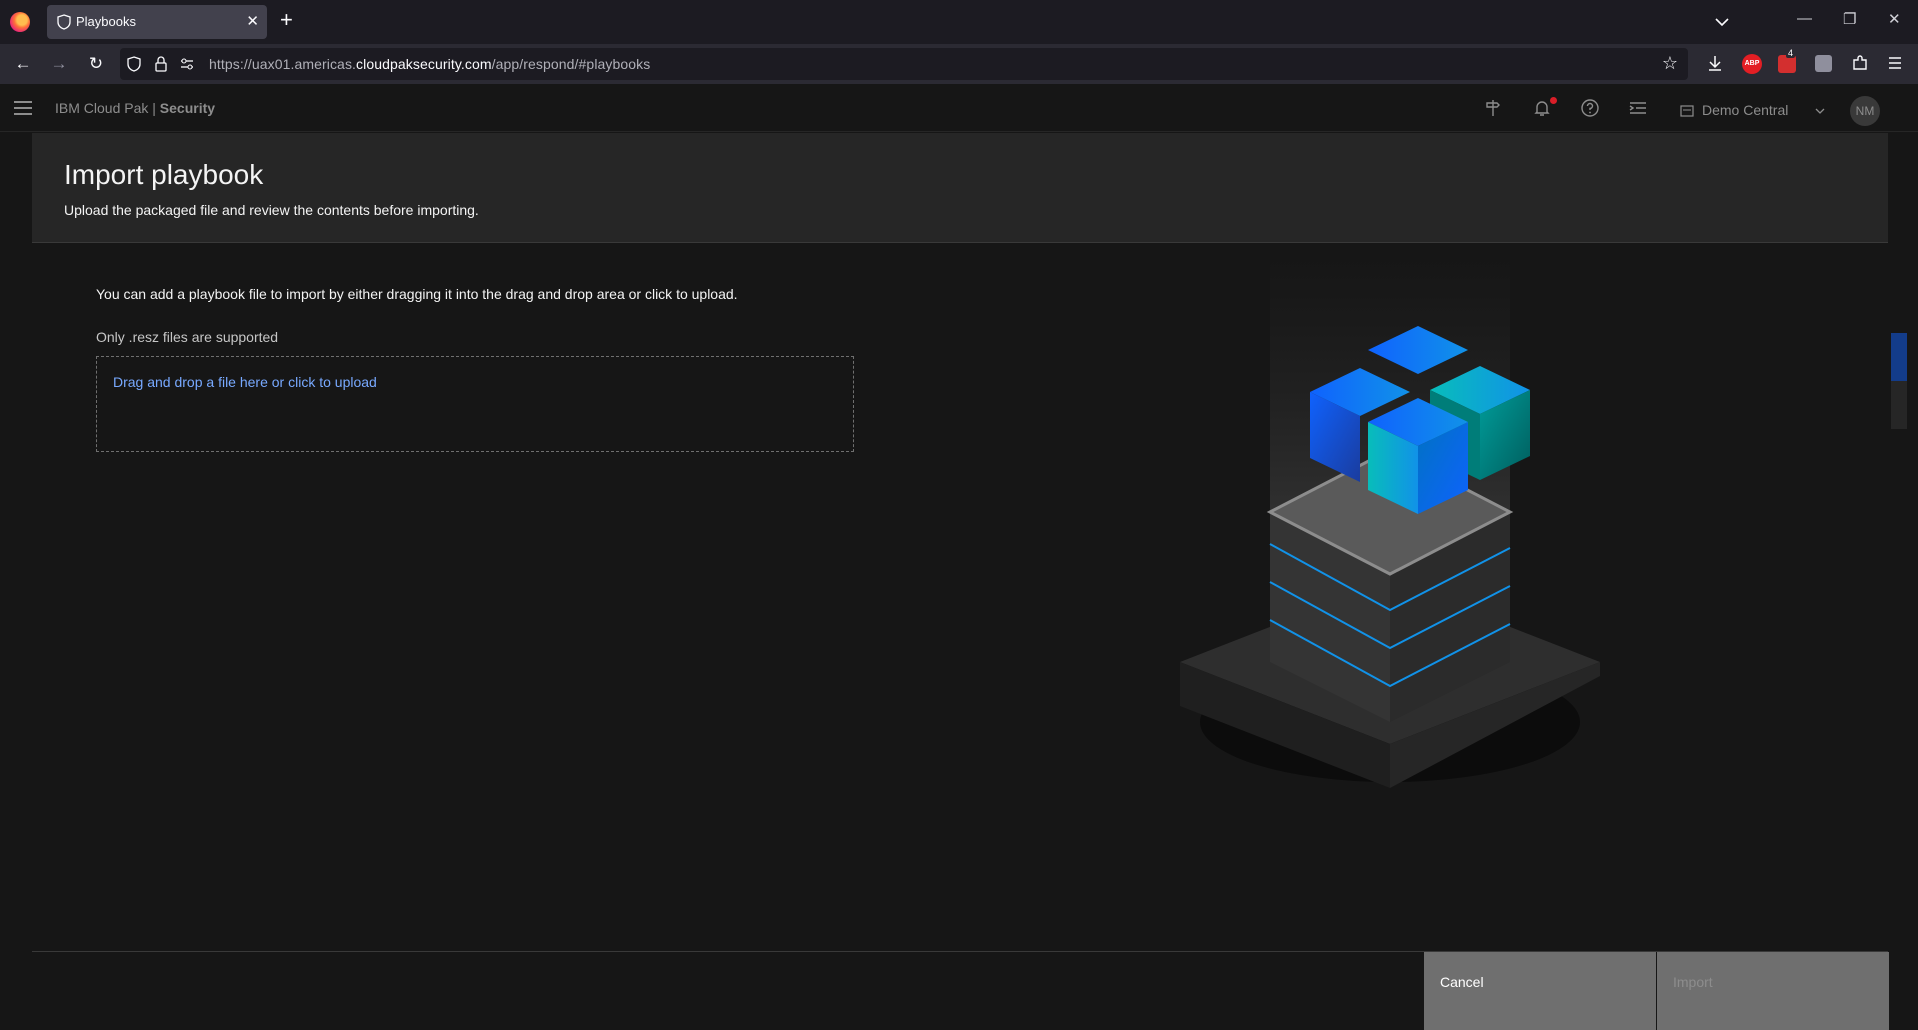 This screenshot has height=1030, width=1918. I want to click on back-arrow-icon: ←, so click(23, 64).